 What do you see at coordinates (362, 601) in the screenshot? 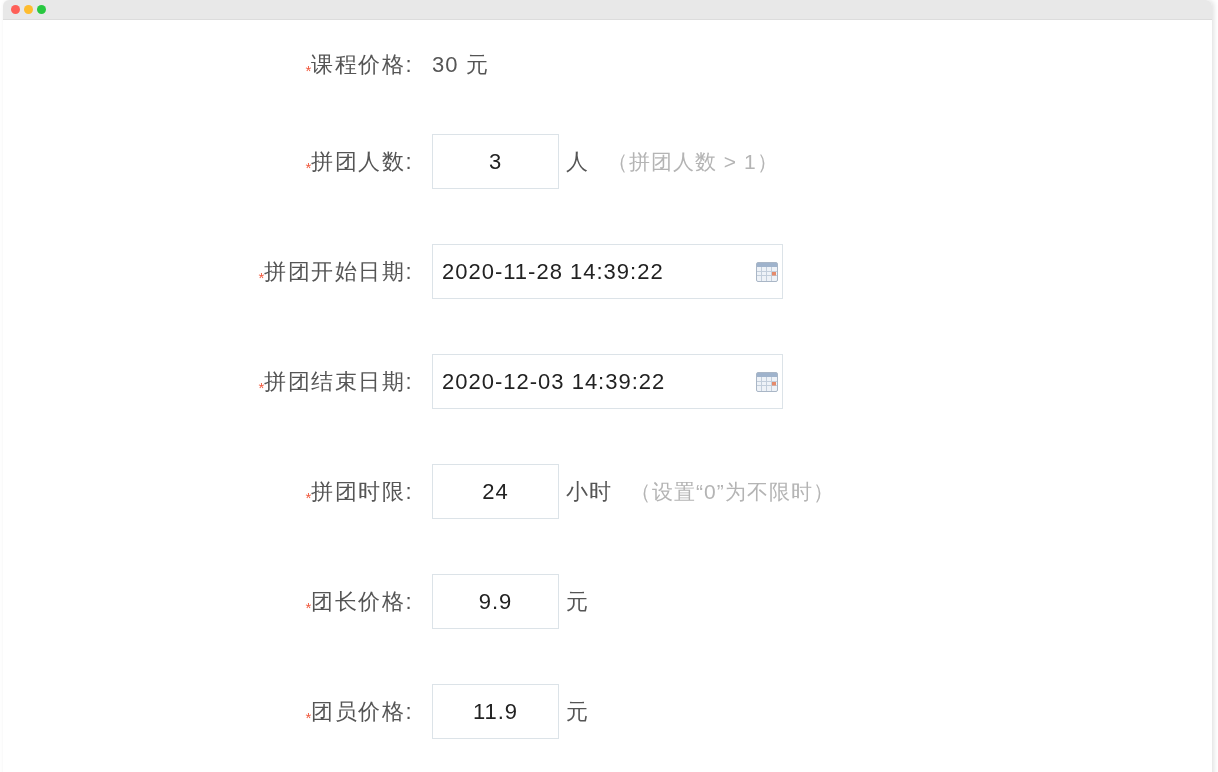
I see `field-label: 团长价格:` at bounding box center [362, 601].